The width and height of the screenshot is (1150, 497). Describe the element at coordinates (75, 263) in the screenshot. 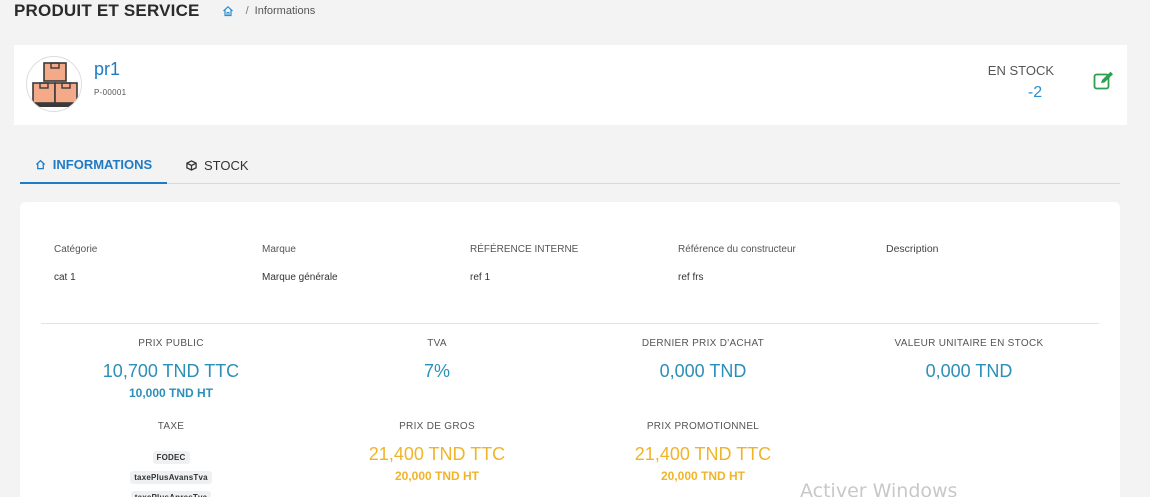

I see `categorie-field: Catégorie cat 1` at that location.